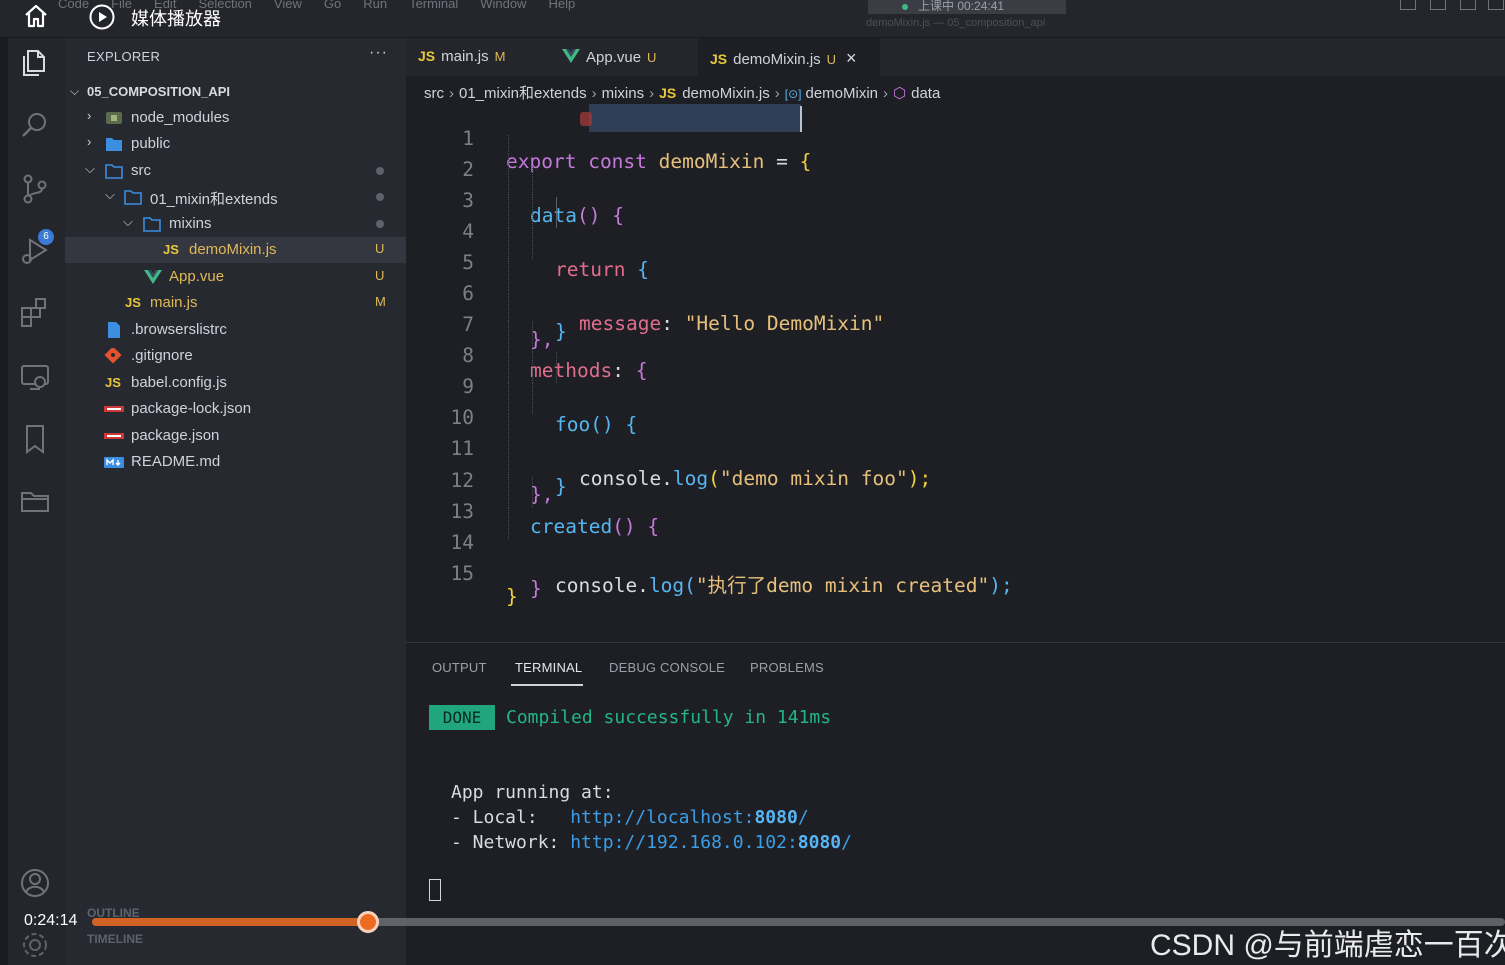 This screenshot has height=965, width=1505. What do you see at coordinates (955, 492) in the screenshot?
I see `code-line: 12 created() {` at bounding box center [955, 492].